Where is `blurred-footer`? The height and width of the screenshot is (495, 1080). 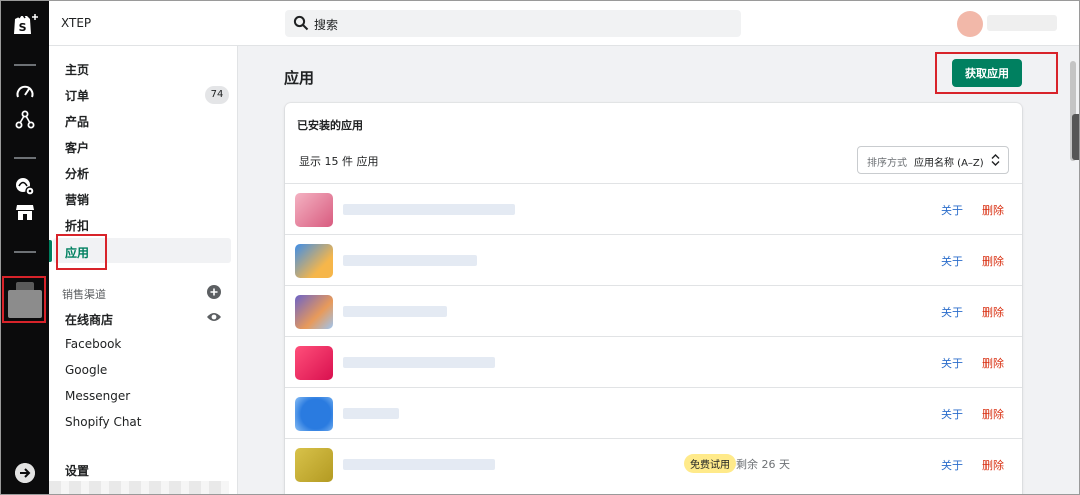
blurred-footer is located at coordinates (139, 487).